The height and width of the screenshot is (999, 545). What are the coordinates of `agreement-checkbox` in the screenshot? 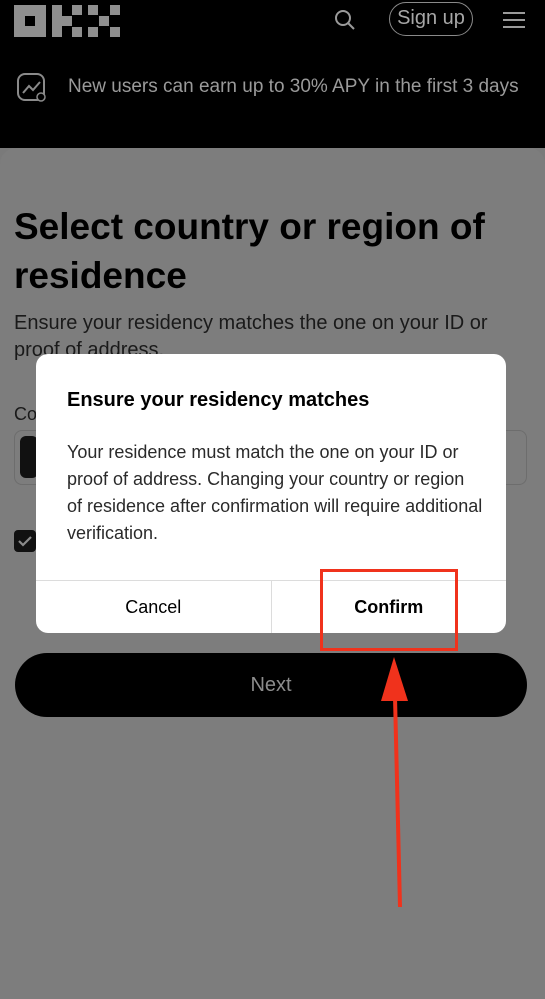 It's located at (25, 541).